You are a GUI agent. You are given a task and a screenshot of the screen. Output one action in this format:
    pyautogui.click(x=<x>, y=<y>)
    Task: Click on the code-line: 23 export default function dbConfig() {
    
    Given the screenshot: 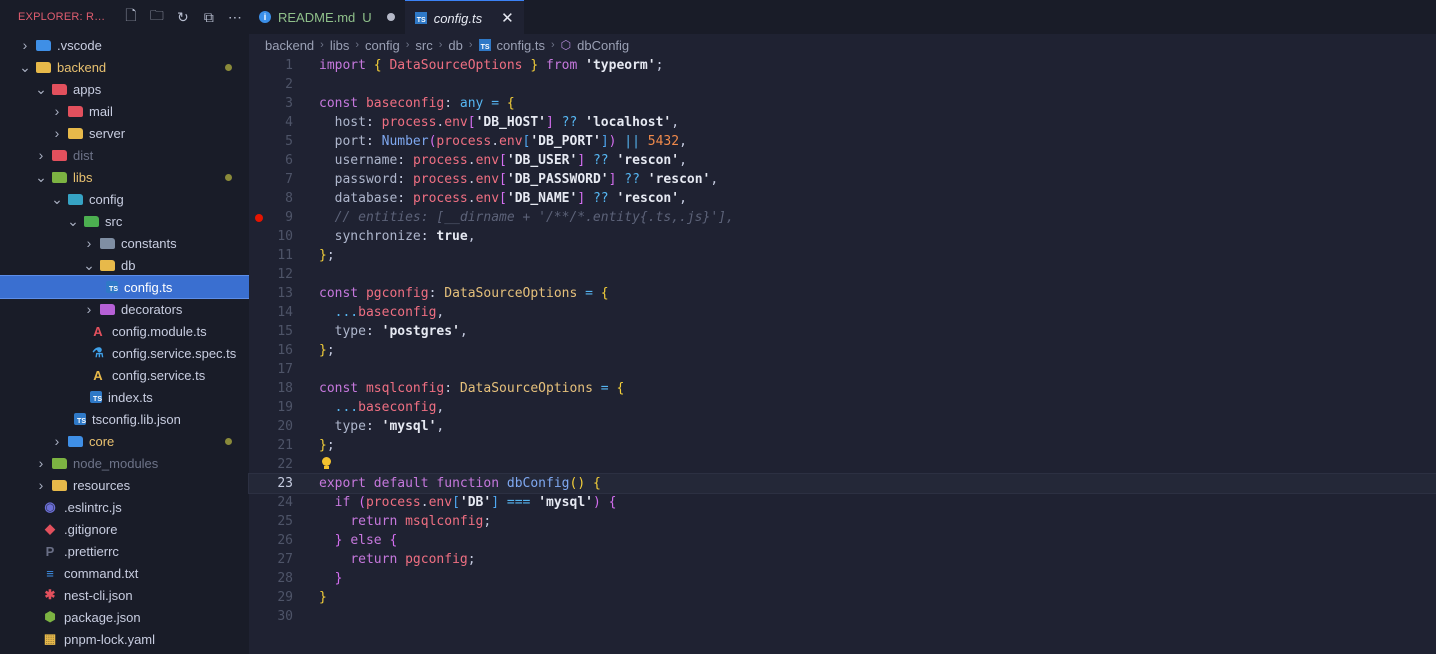 What is the action you would take?
    pyautogui.click(x=842, y=483)
    